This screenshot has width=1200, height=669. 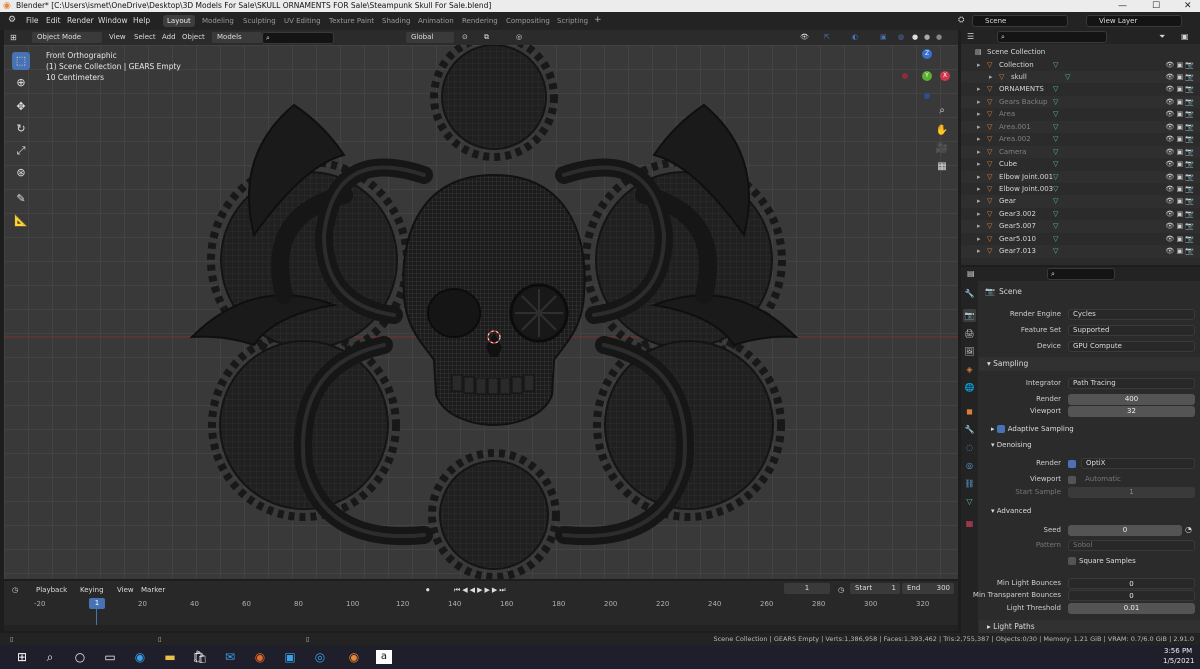 I want to click on outliner-row: ▸ ▽ Gear ▽ 👁 ▣ 📷, so click(x=1080, y=201).